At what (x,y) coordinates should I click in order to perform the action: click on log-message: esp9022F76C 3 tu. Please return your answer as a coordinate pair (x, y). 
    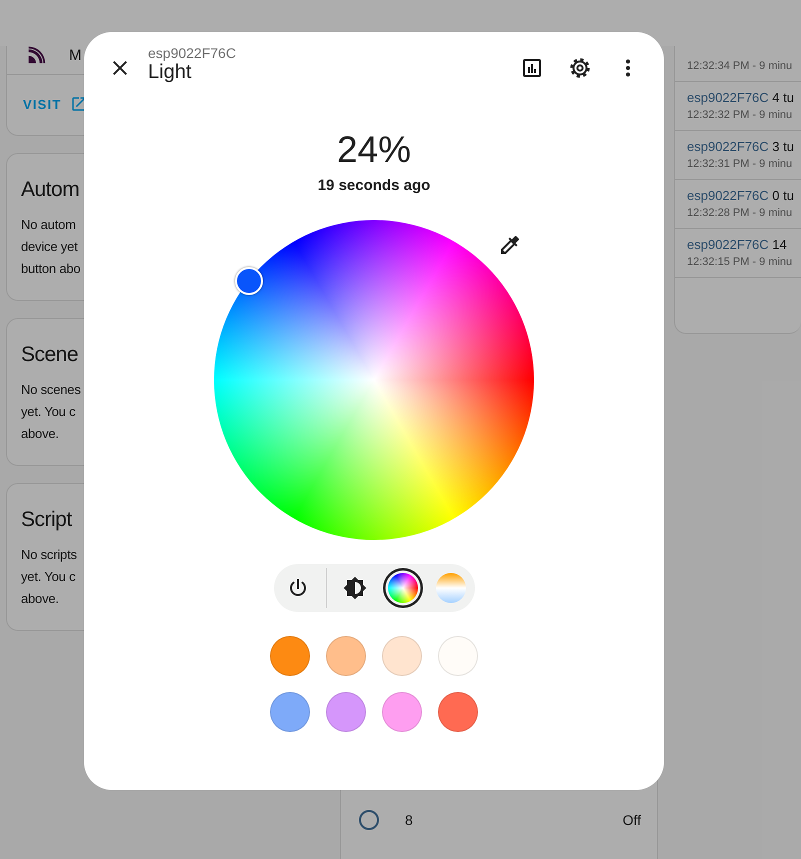
    Looking at the image, I should click on (741, 146).